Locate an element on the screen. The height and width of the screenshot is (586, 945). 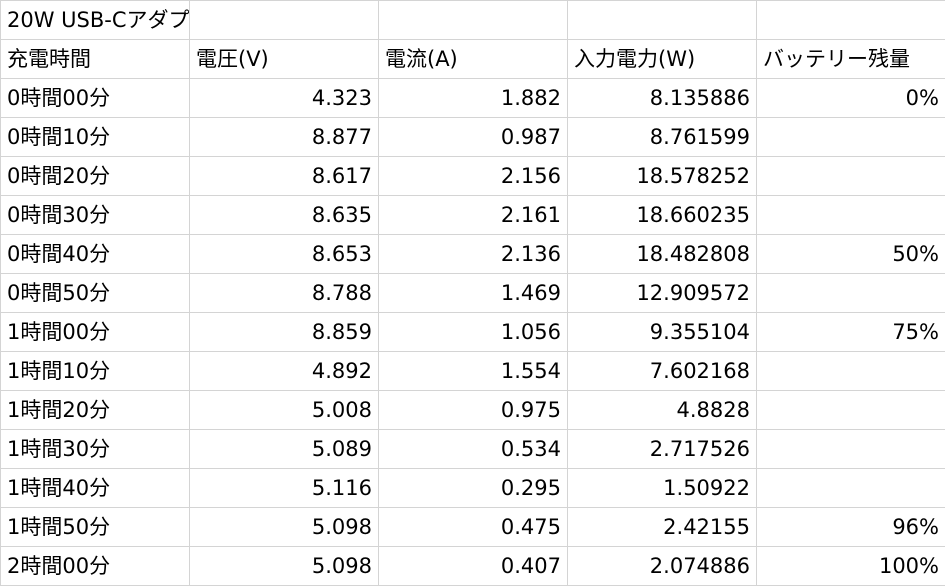
time-cell: 0時間10分 is located at coordinates (95, 137).